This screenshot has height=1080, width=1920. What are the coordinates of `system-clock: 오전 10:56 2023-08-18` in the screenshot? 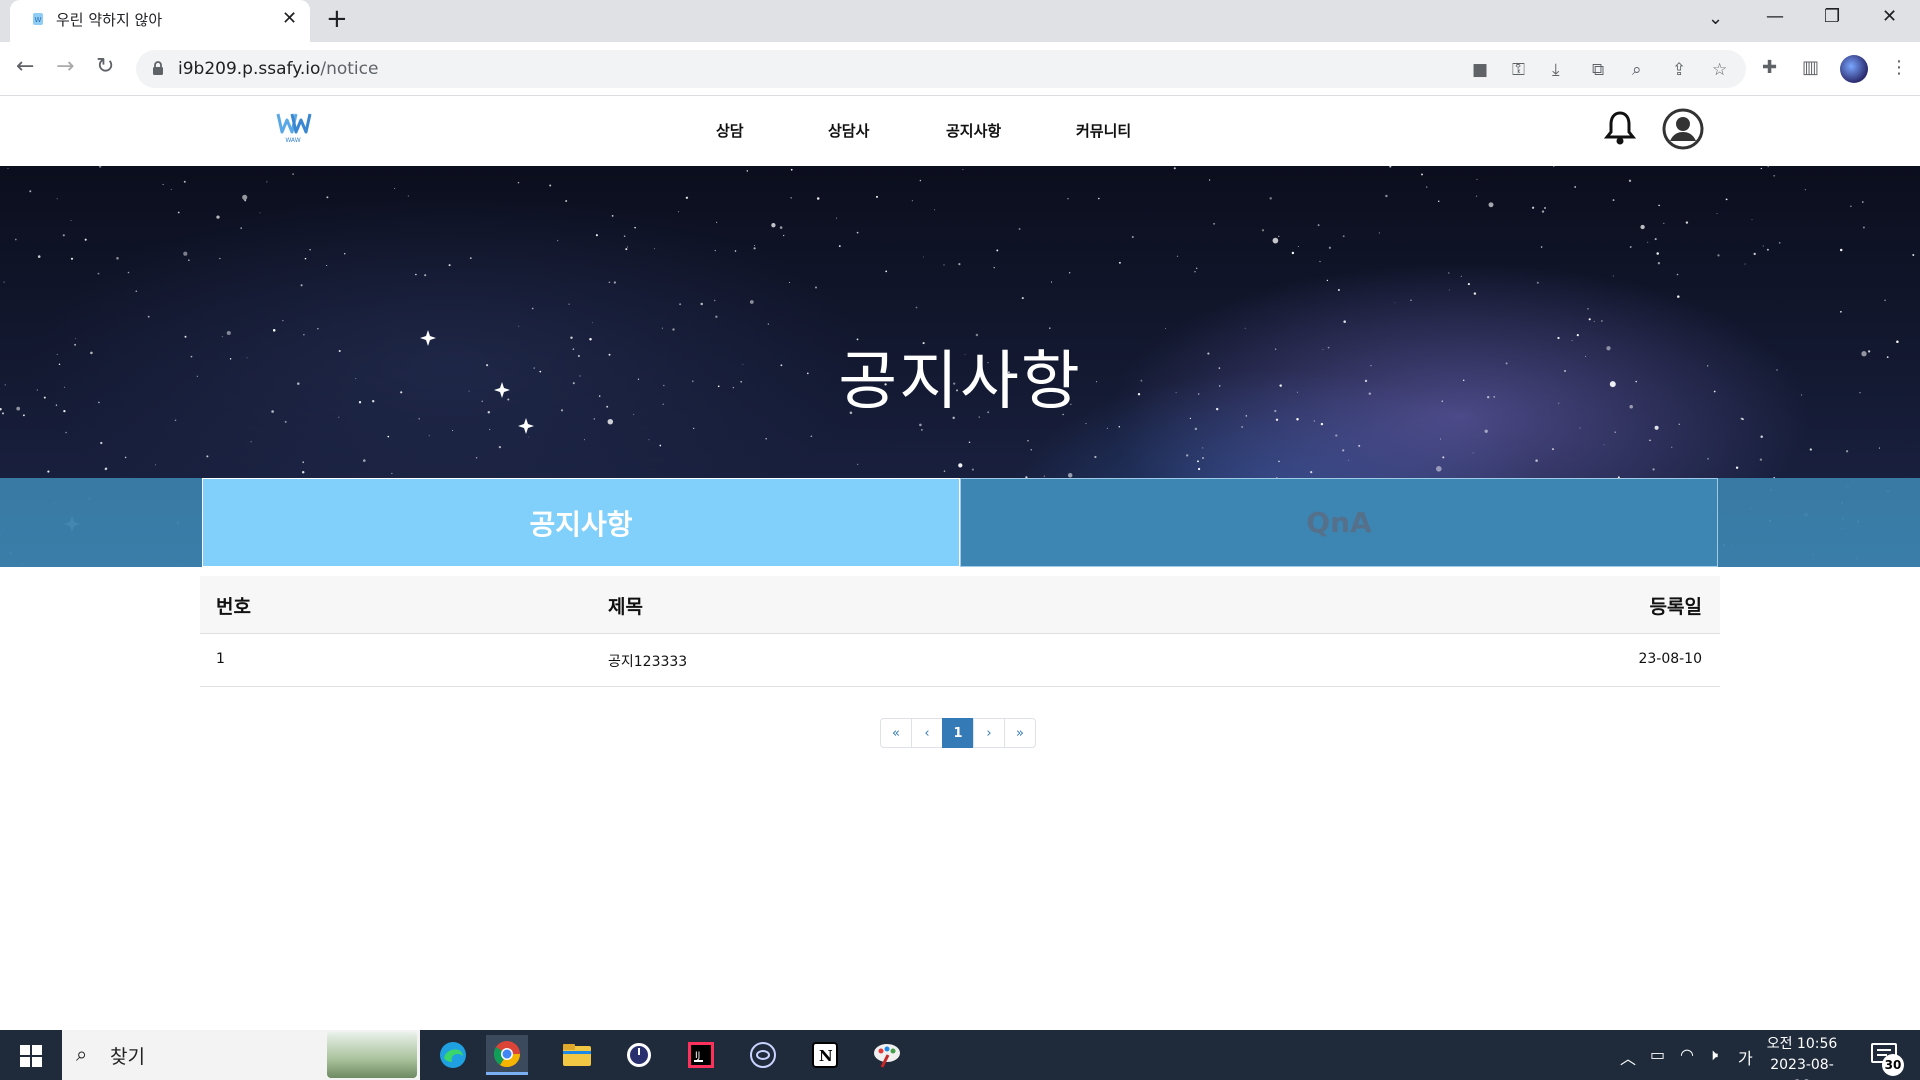 It's located at (1802, 1057).